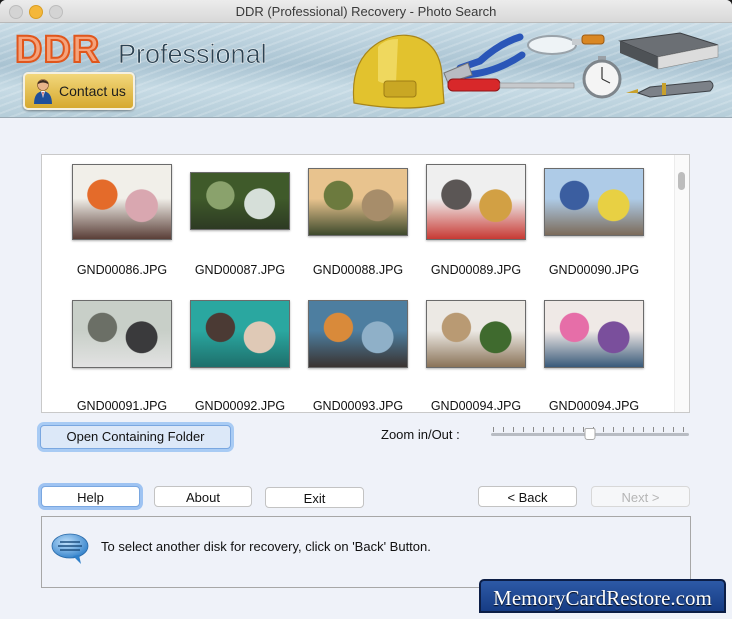  I want to click on help-button: Help, so click(90, 496).